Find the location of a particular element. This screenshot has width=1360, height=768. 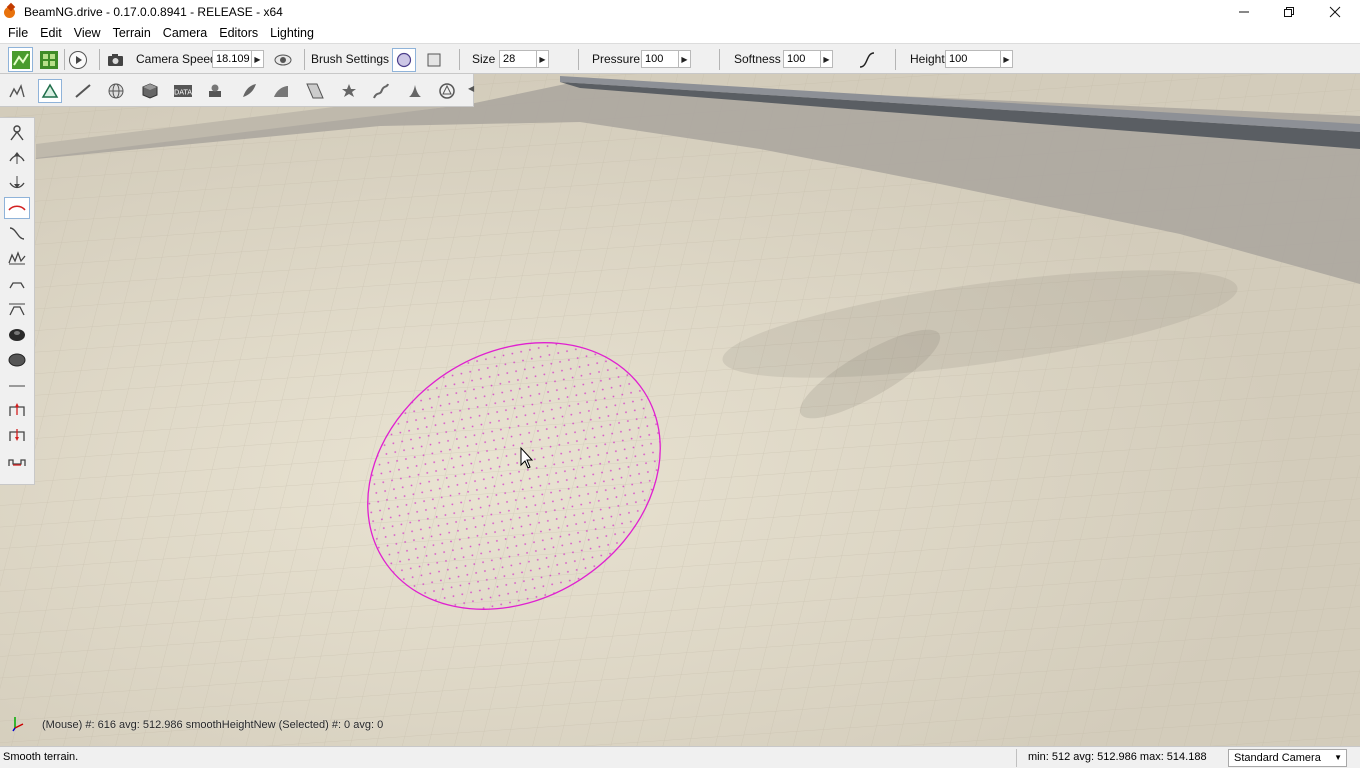

minimize-icon is located at coordinates (1244, 11).